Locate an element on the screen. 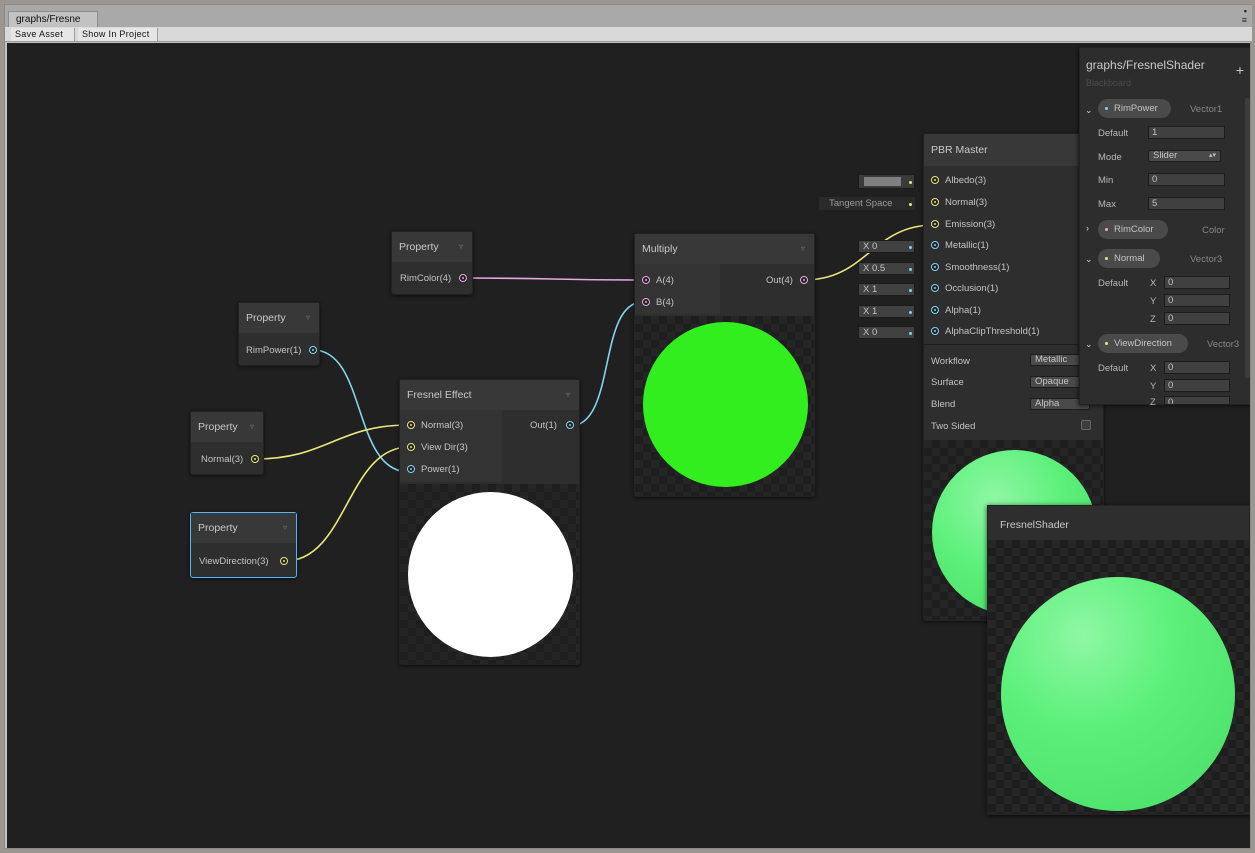 The width and height of the screenshot is (1255, 853). input-port-smoothness is located at coordinates (935, 267).